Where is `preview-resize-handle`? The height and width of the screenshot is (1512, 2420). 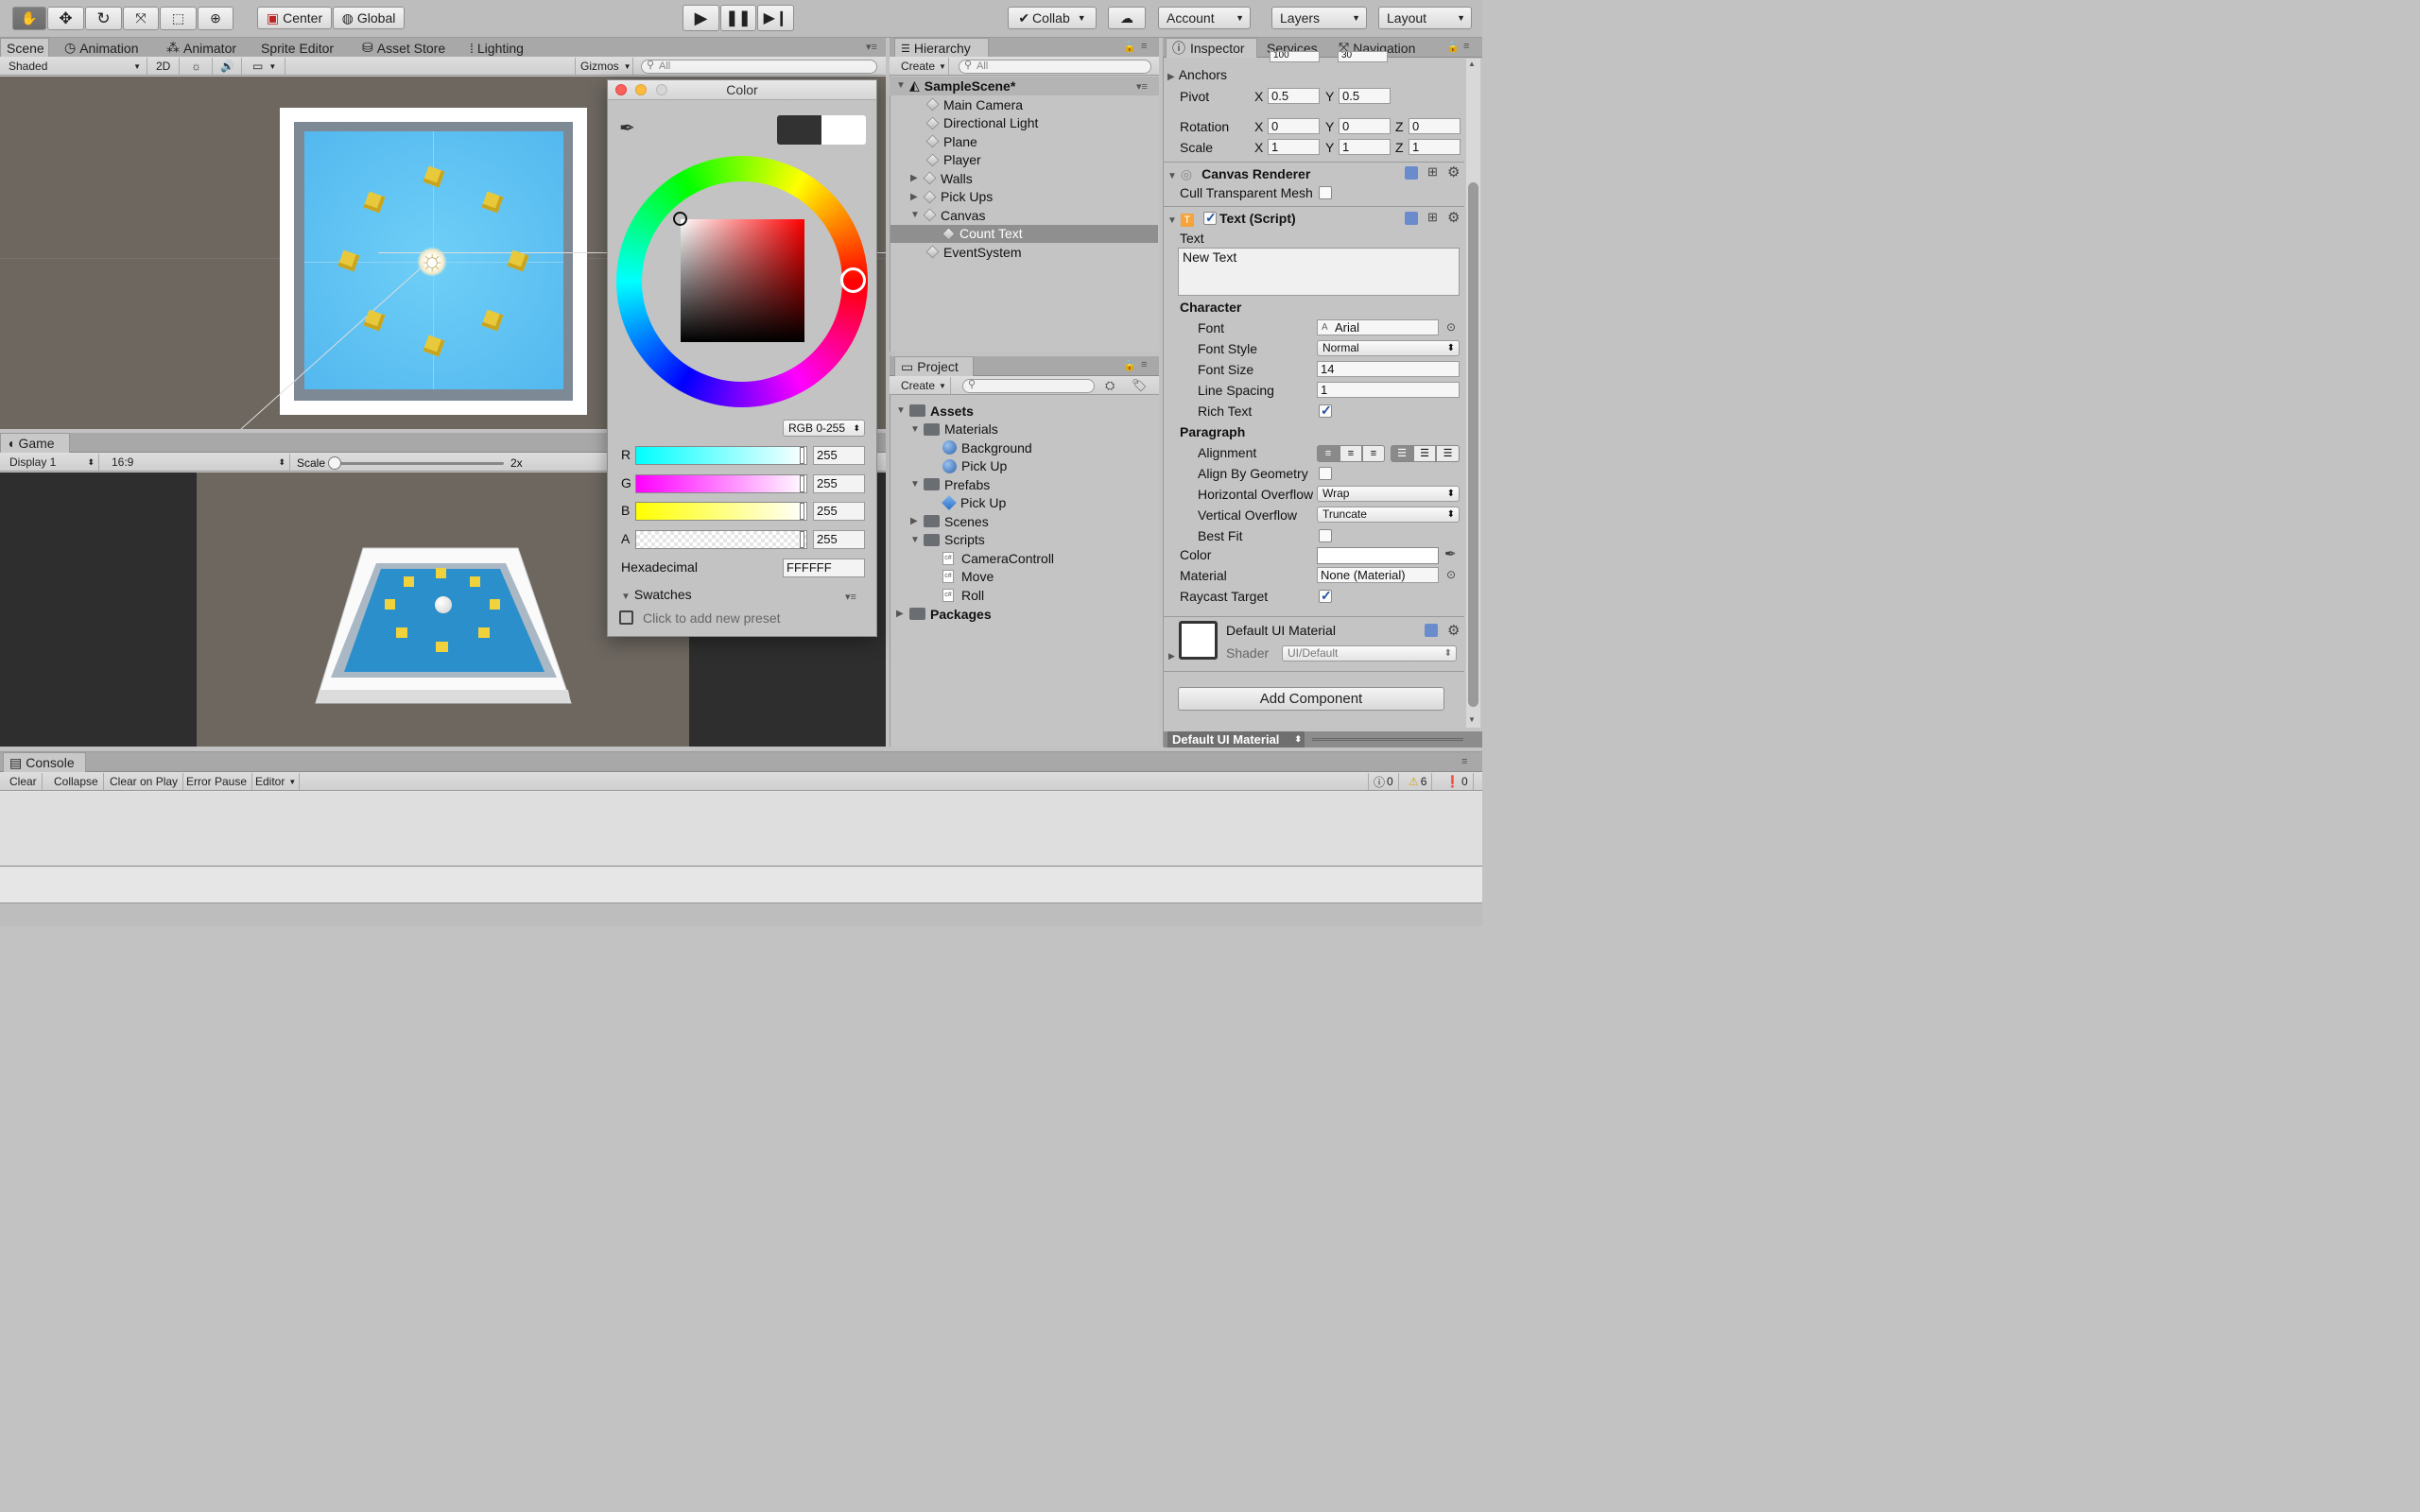
preview-resize-handle is located at coordinates (1388, 739).